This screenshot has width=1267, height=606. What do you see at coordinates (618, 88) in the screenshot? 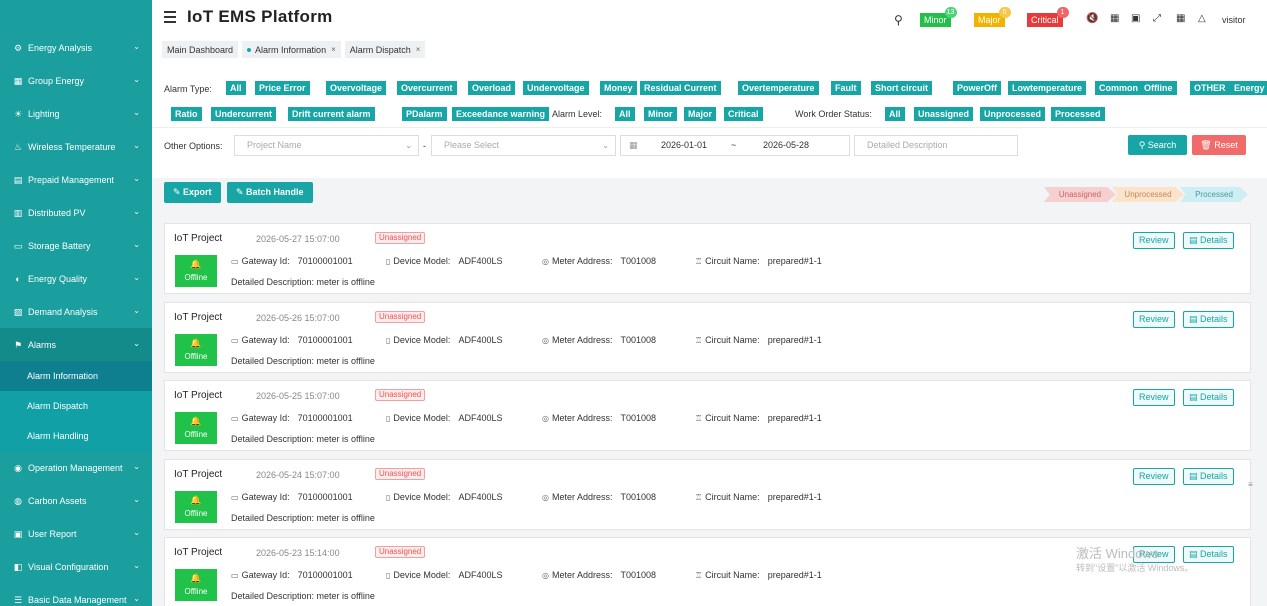
I see `filter-chip-money: Money` at bounding box center [618, 88].